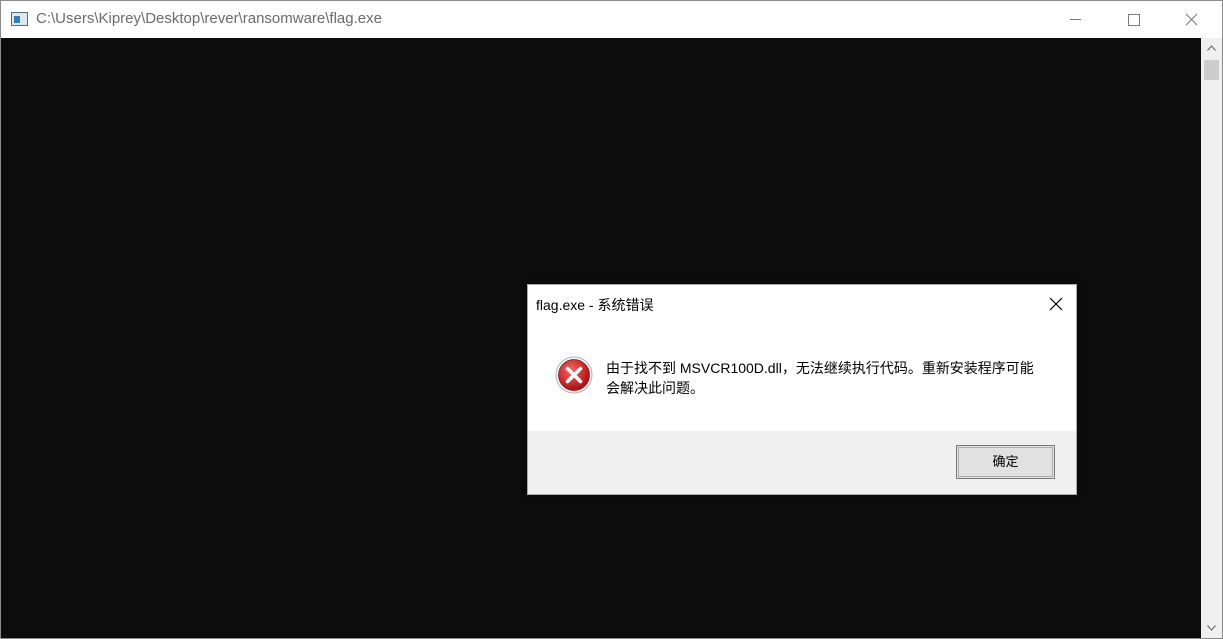  Describe the element at coordinates (655, 388) in the screenshot. I see `error-message-line-2: 会解决此问题。` at that location.